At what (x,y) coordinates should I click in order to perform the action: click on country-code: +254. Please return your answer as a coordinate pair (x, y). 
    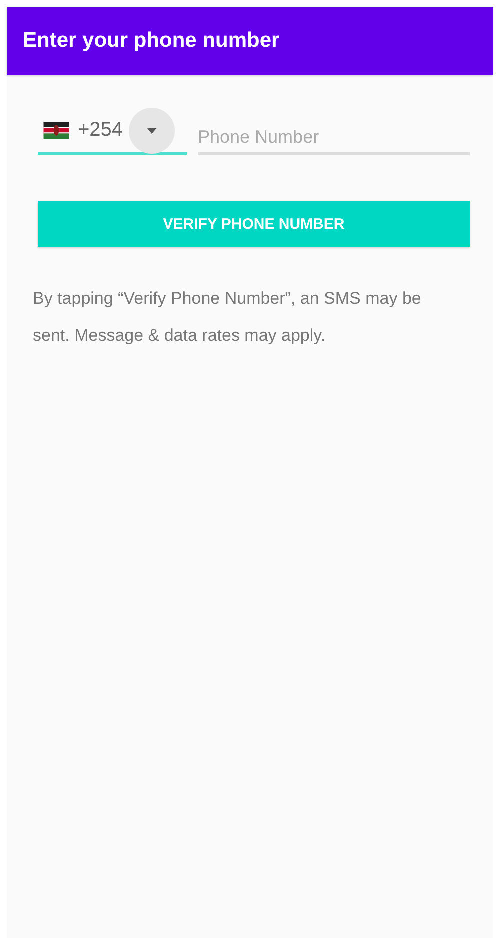
    Looking at the image, I should click on (101, 130).